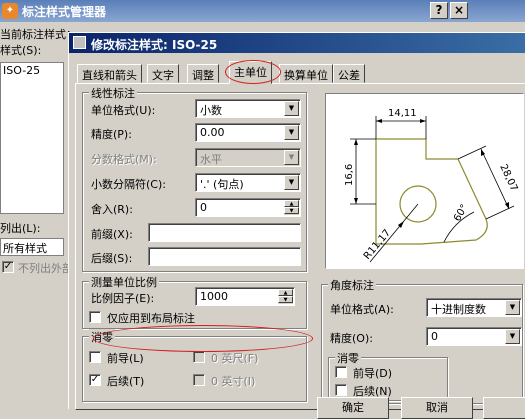 This screenshot has width=525, height=419. I want to click on tab-alternate-units: 换算单位, so click(306, 73).